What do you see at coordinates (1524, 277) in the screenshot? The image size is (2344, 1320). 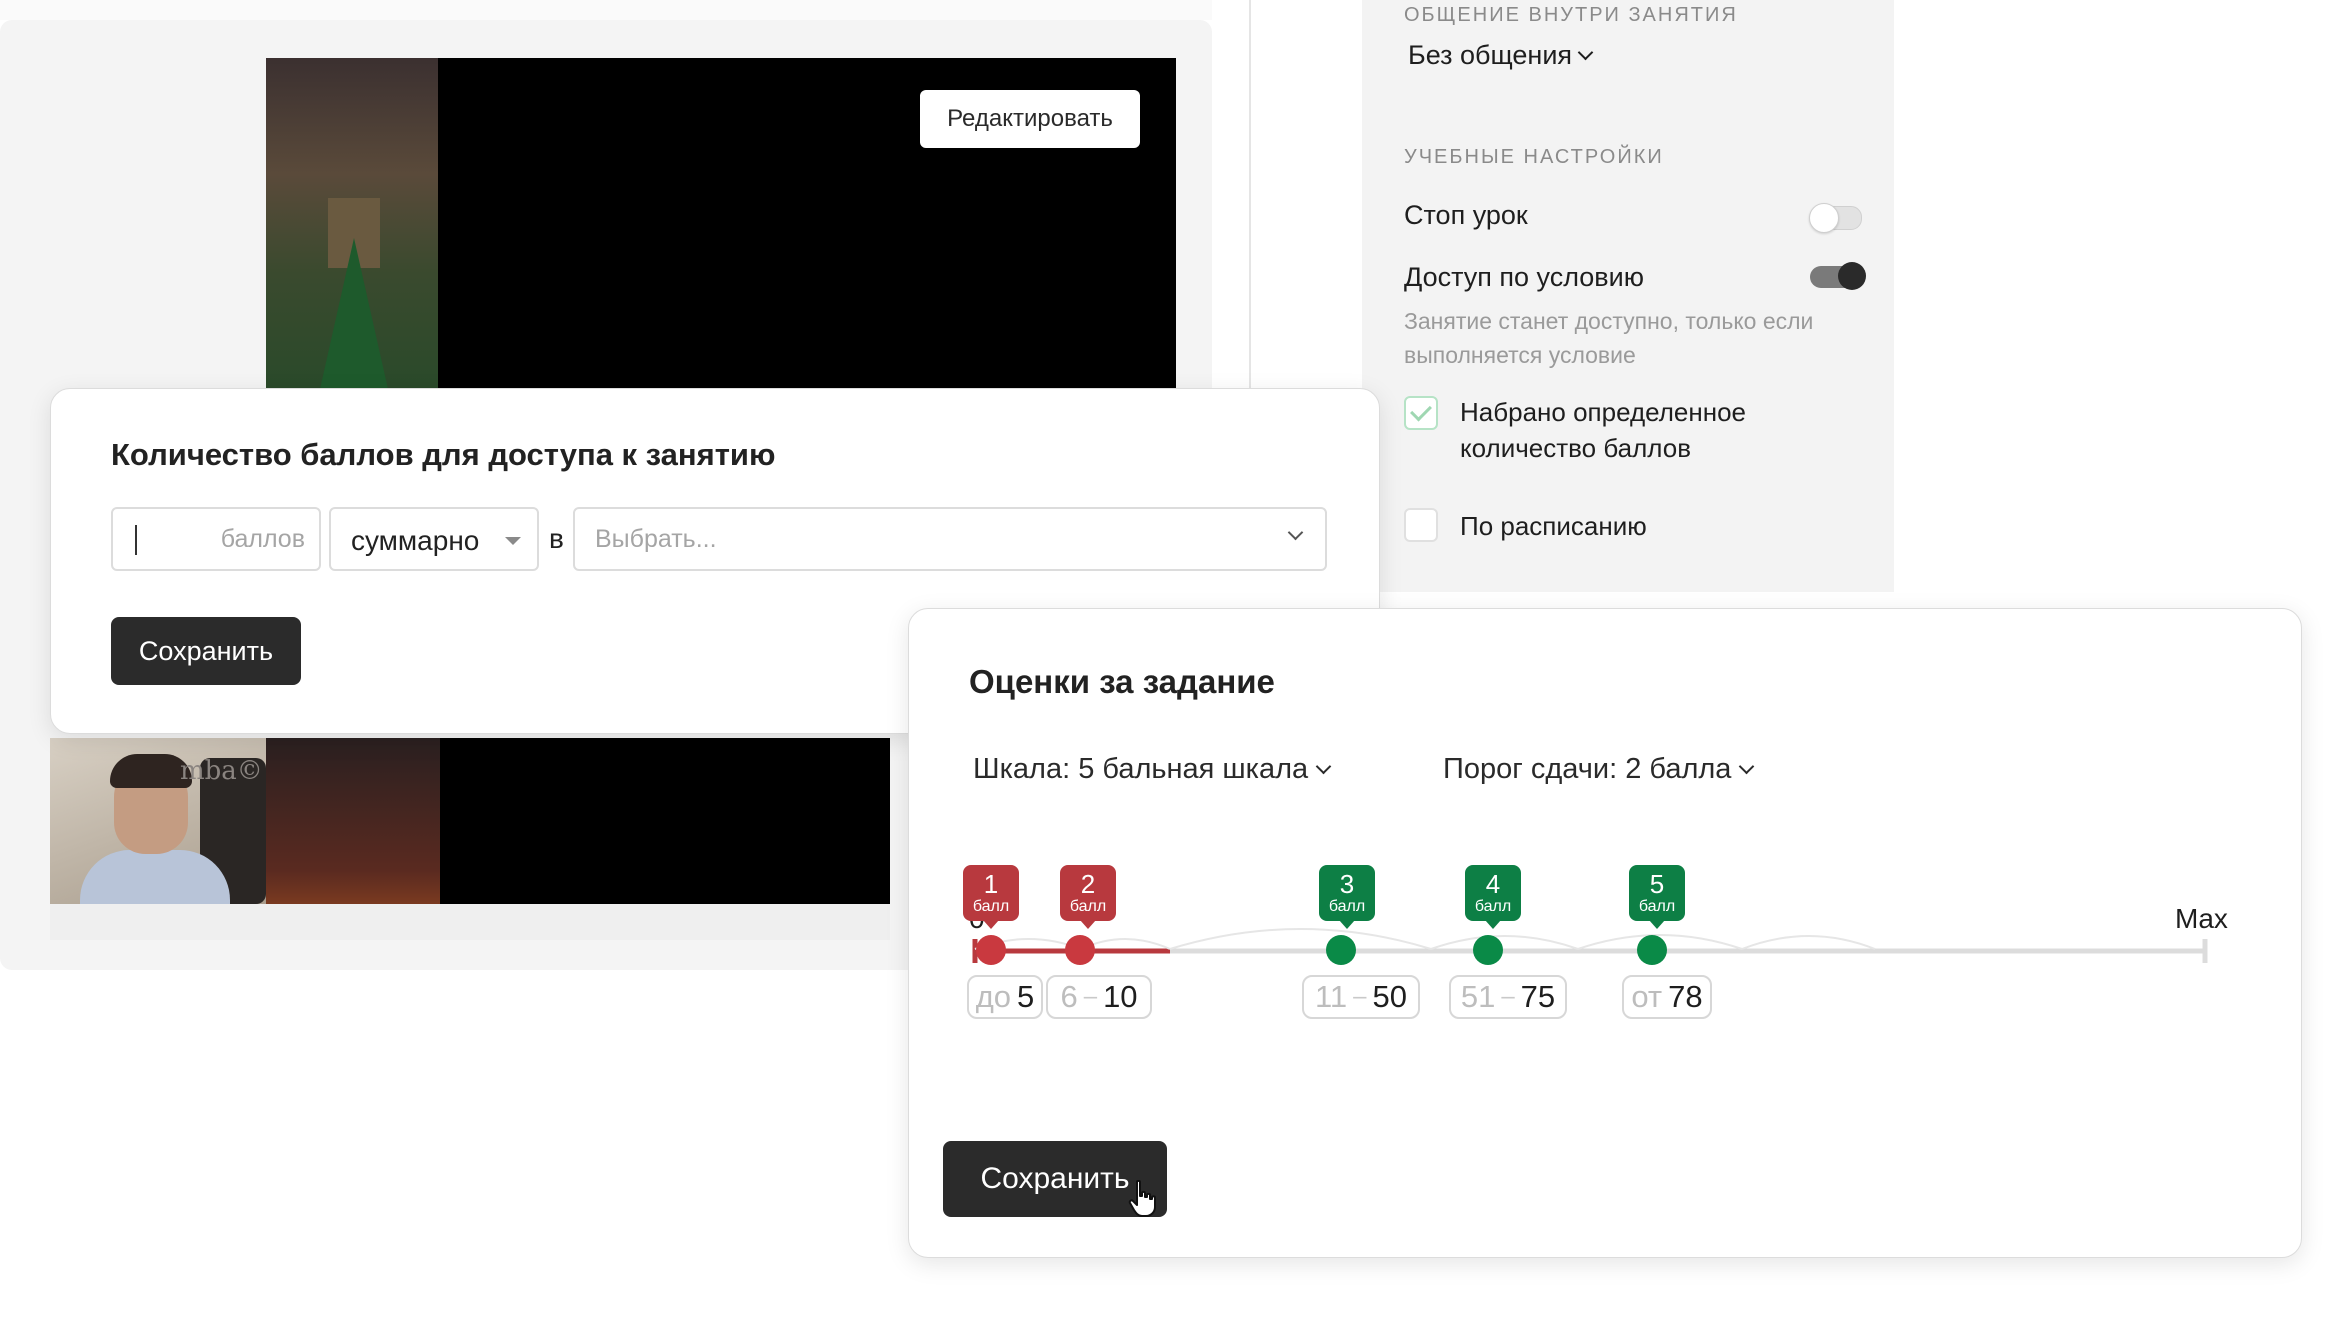 I see `conditional-access-label: Доступ по условию` at bounding box center [1524, 277].